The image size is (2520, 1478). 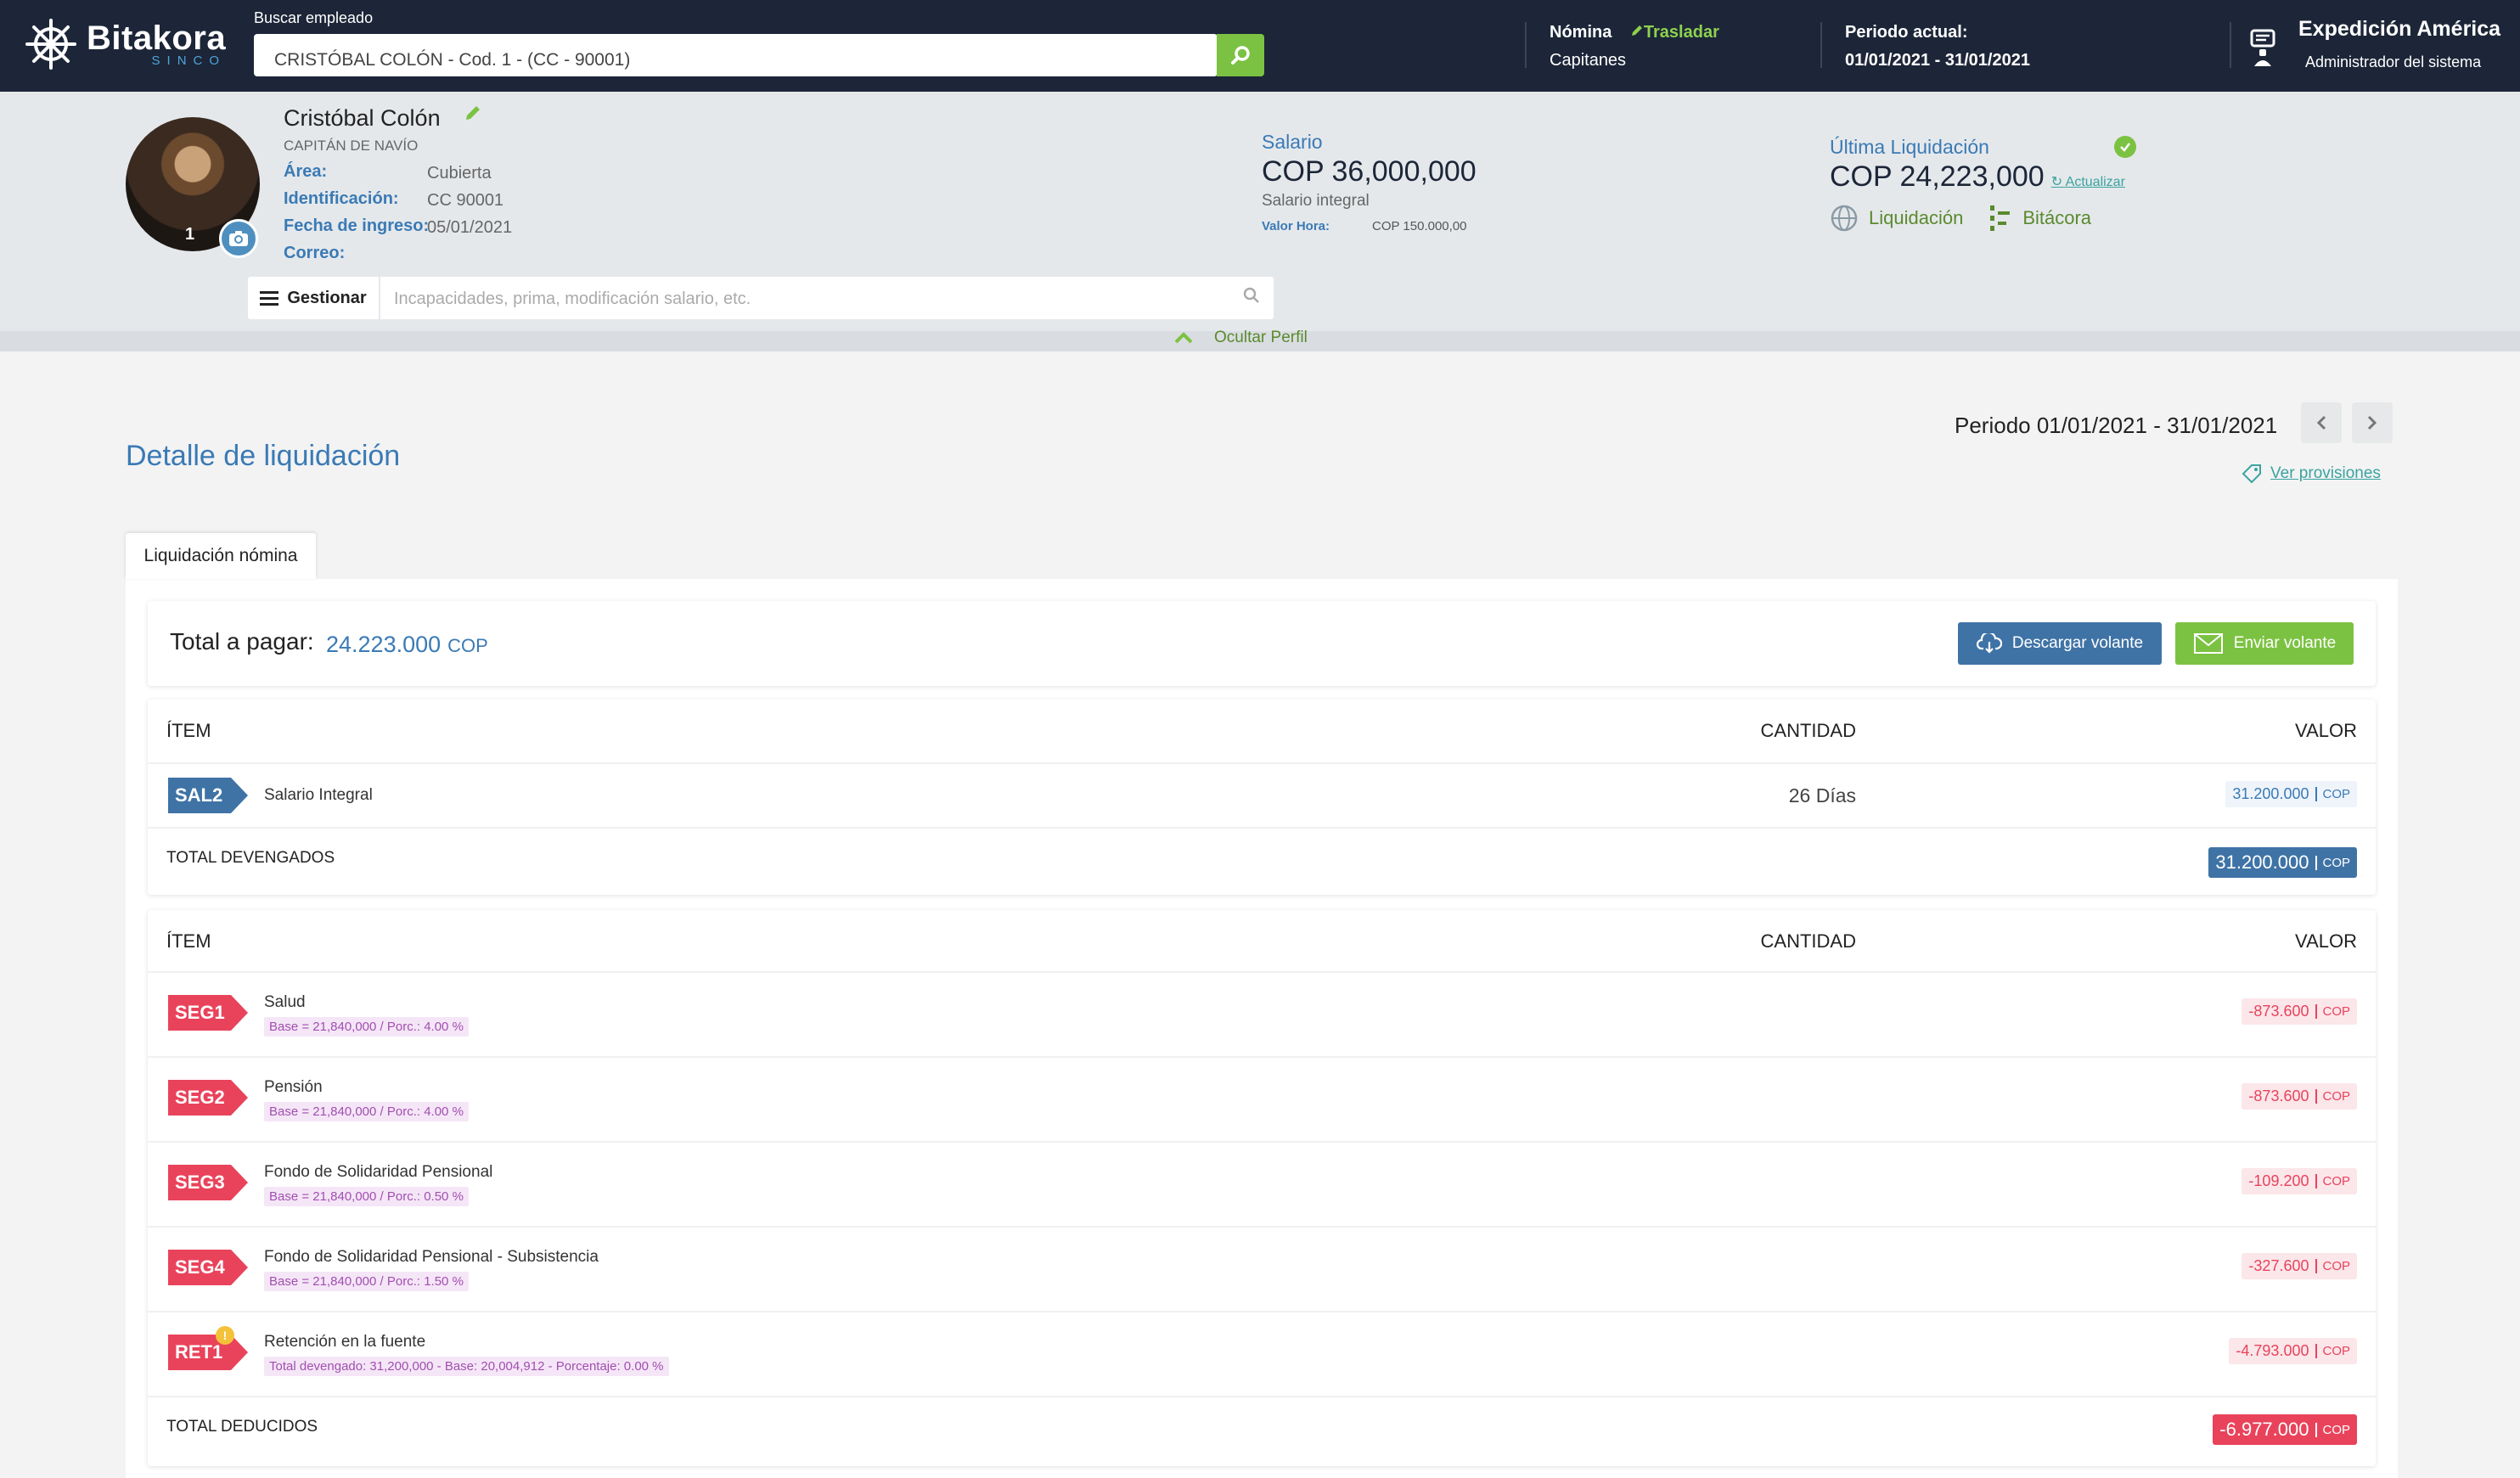 What do you see at coordinates (2117, 425) in the screenshot?
I see `period-display: Periodo 01/01/2021 - 31/01/2021` at bounding box center [2117, 425].